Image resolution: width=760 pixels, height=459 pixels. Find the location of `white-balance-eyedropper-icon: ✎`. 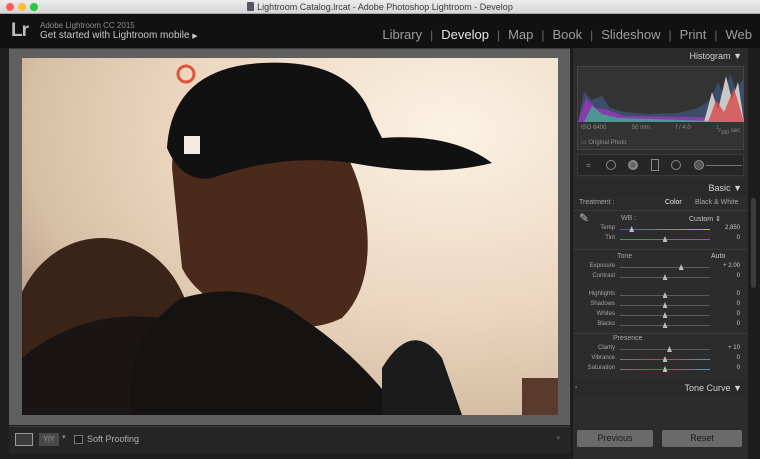

white-balance-eyedropper-icon: ✎ is located at coordinates (584, 218).